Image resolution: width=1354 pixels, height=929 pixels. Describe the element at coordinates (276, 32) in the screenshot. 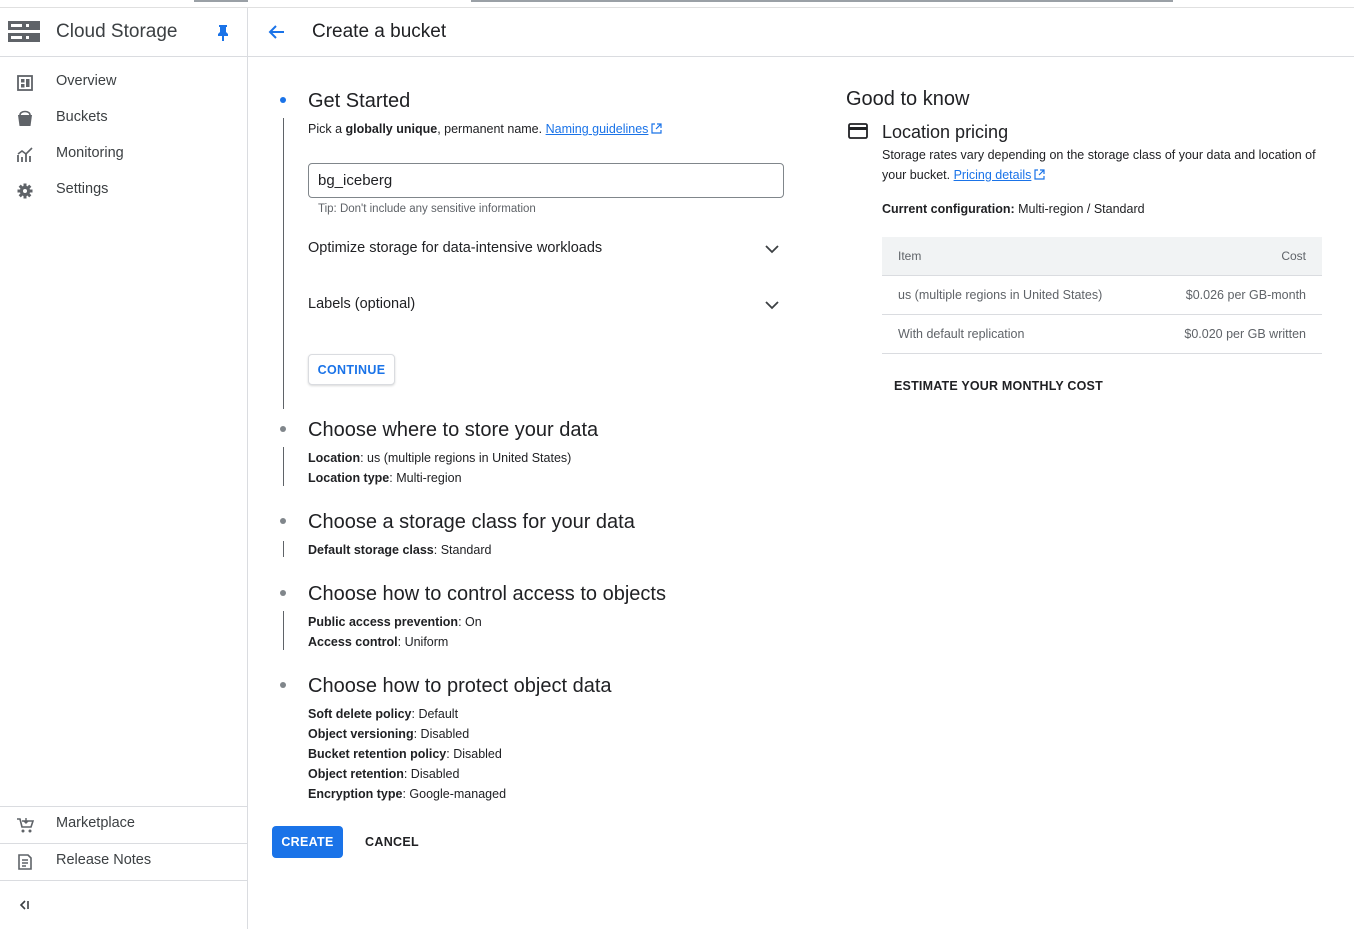

I see `back-arrow-icon` at that location.